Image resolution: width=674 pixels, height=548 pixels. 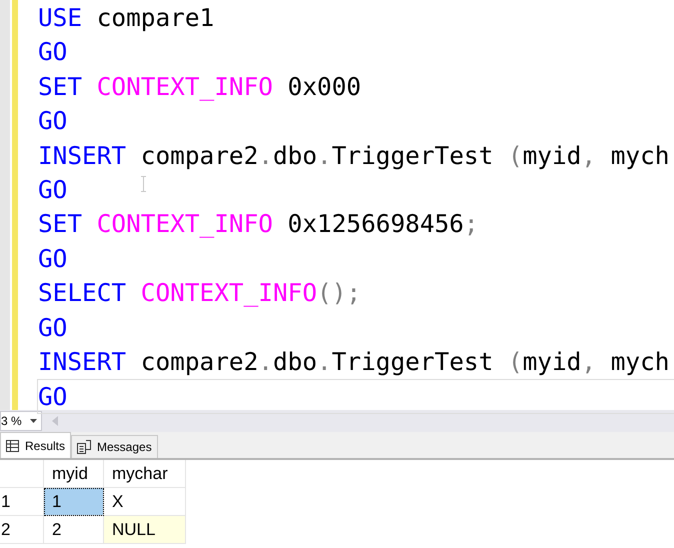 I want to click on table-cell: 1, so click(x=74, y=502).